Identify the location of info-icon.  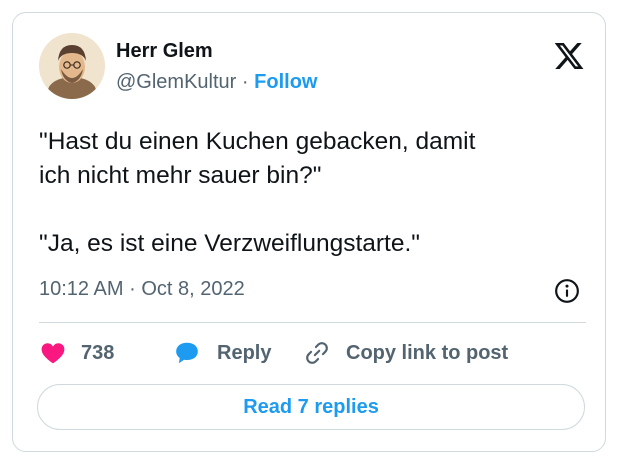
(567, 291).